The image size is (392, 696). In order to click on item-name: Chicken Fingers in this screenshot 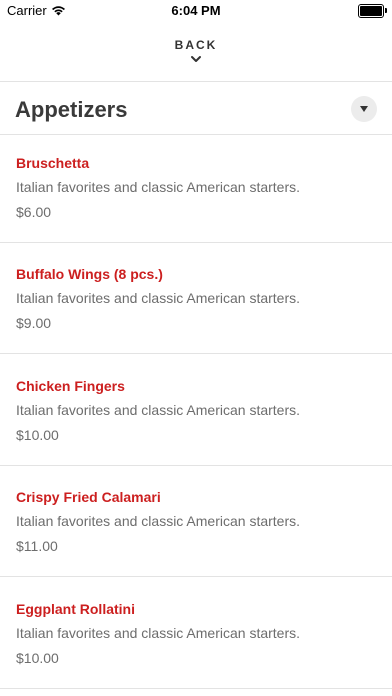, I will do `click(70, 386)`.